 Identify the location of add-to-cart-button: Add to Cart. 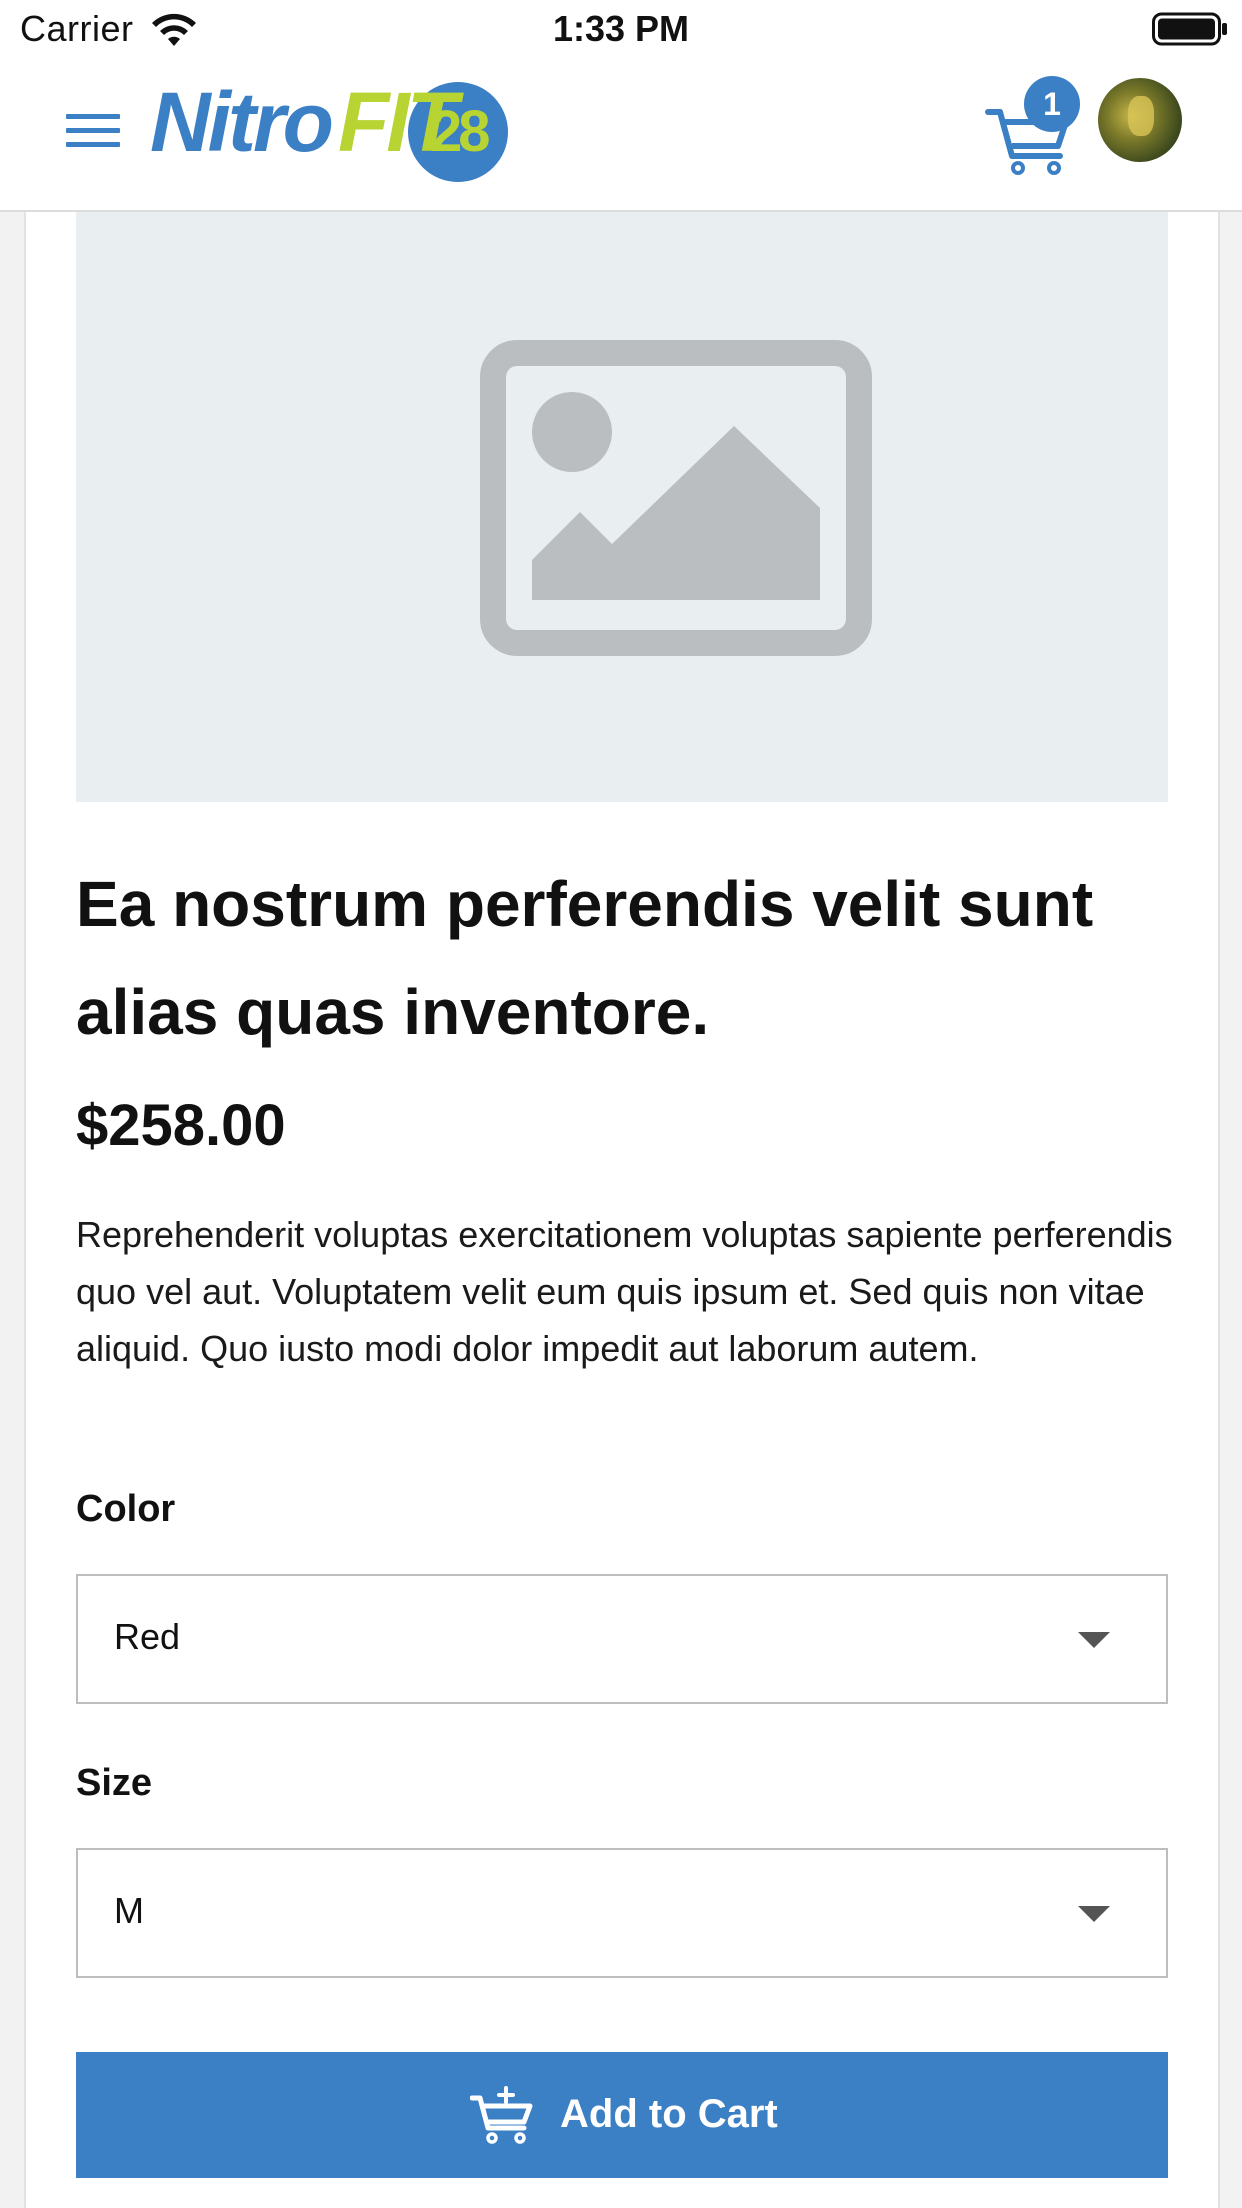
(622, 2115).